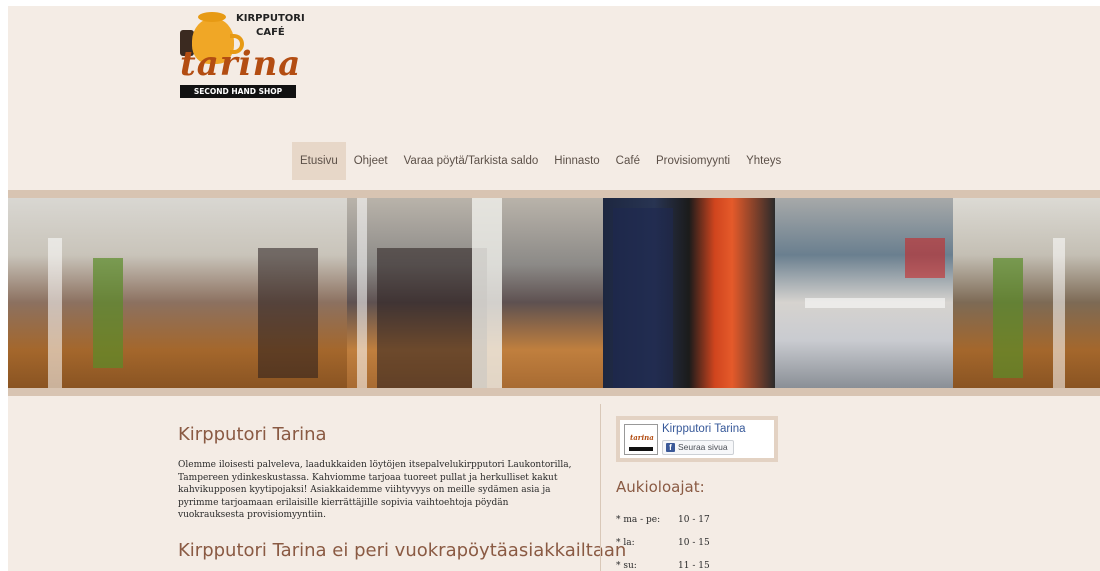  I want to click on thumbnail-logo-text: tarina, so click(642, 437).